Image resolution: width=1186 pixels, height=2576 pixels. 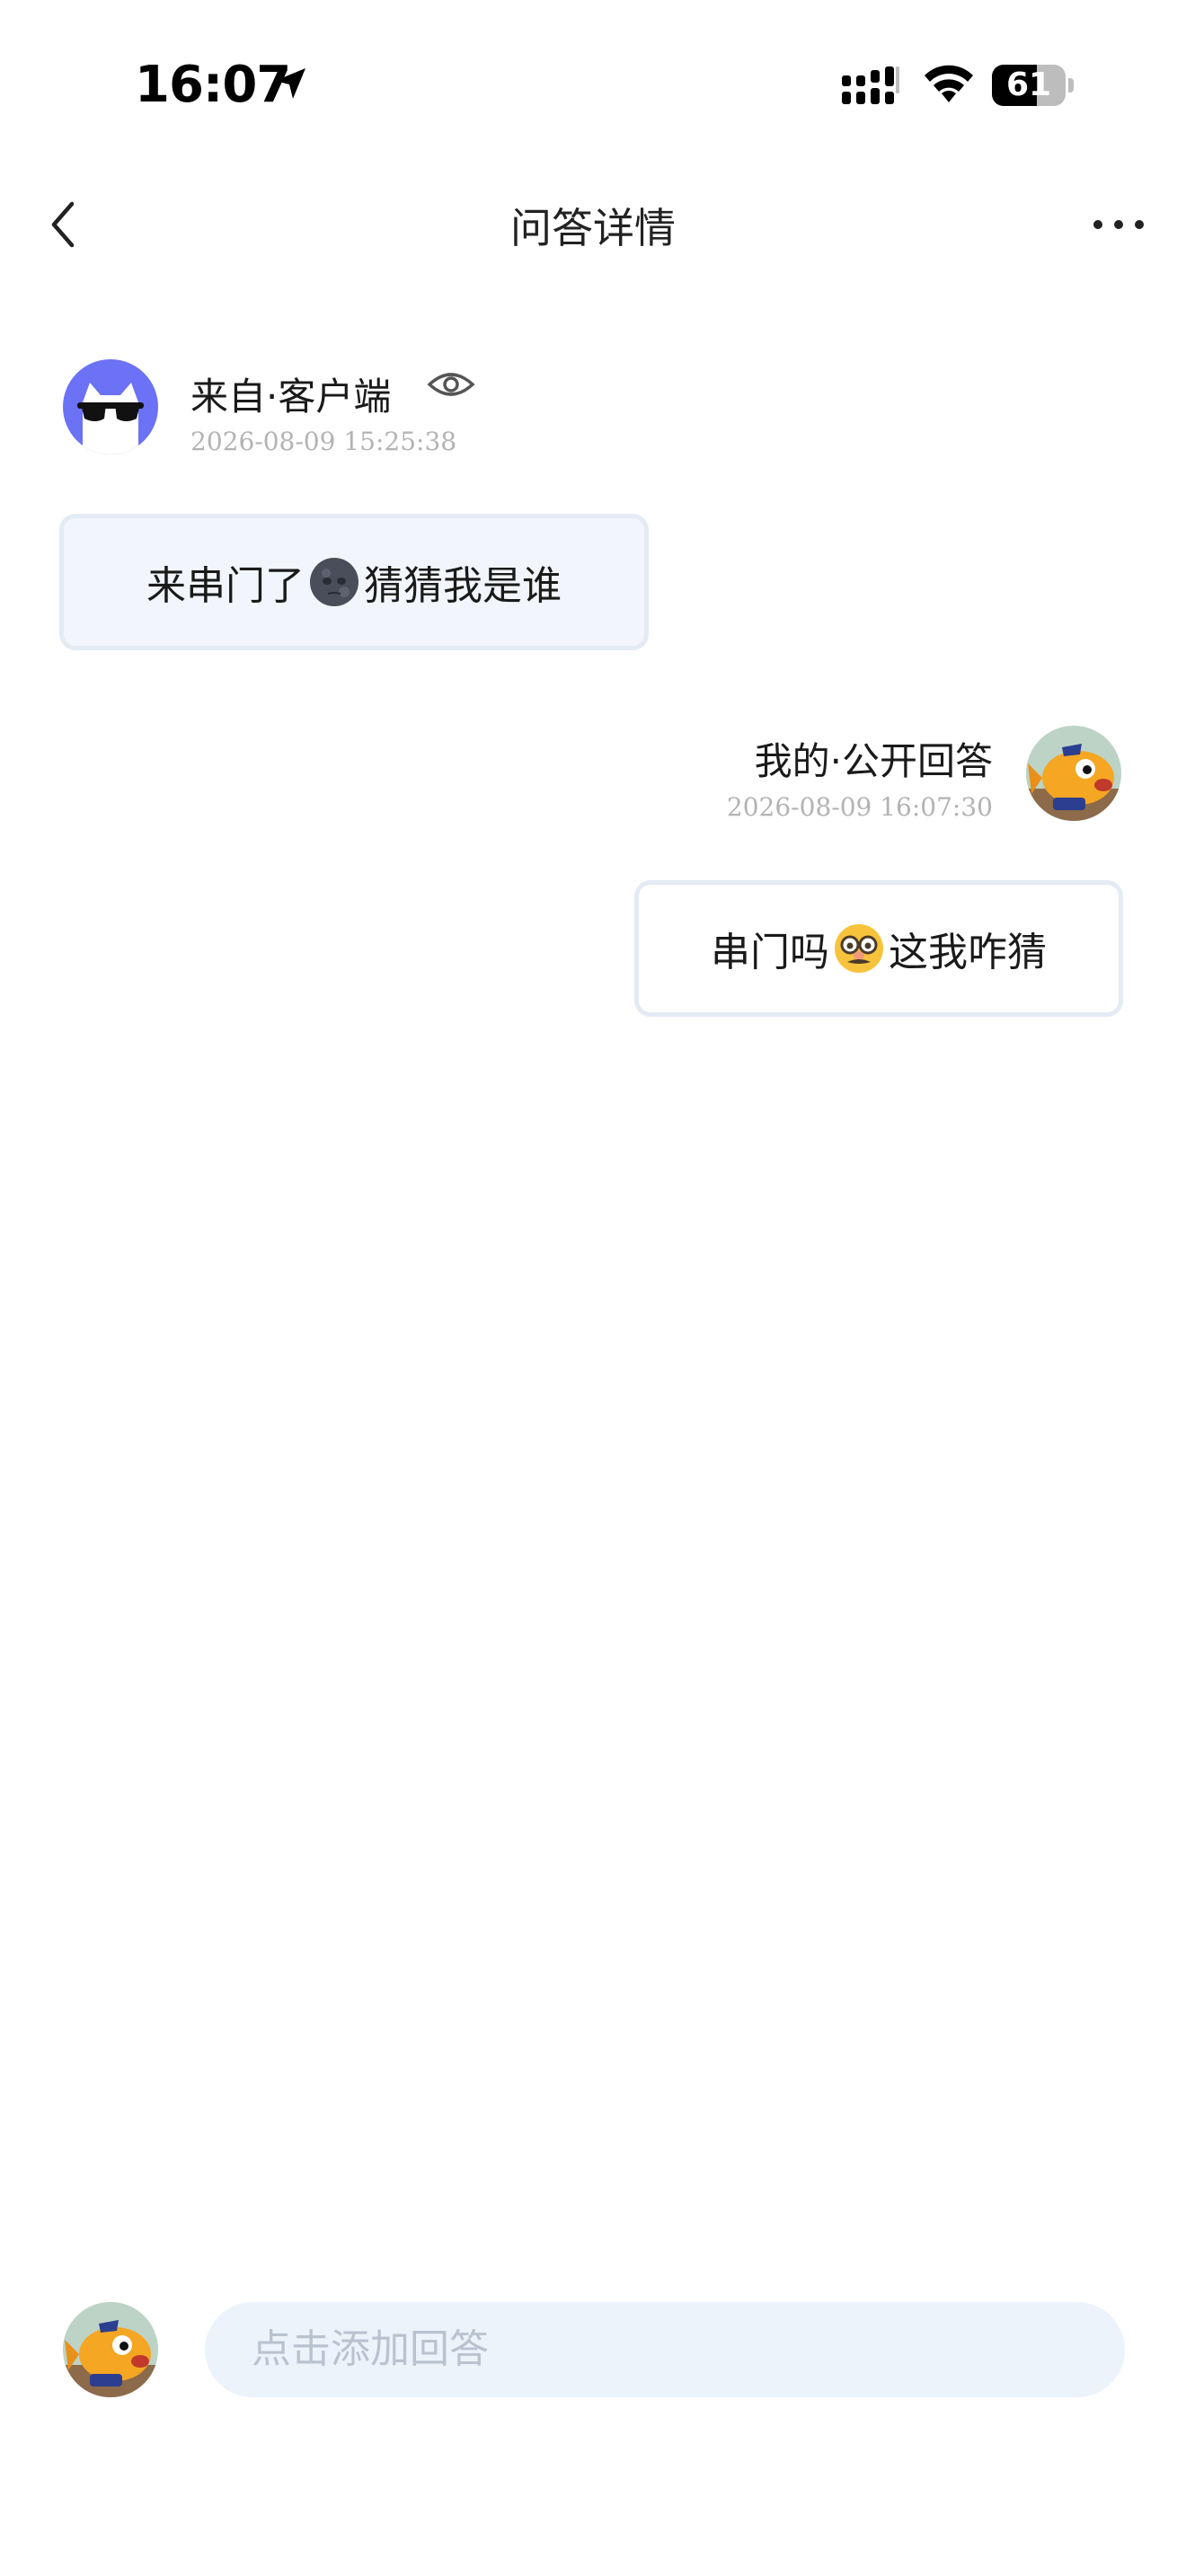 I want to click on more-options-icon, so click(x=1118, y=224).